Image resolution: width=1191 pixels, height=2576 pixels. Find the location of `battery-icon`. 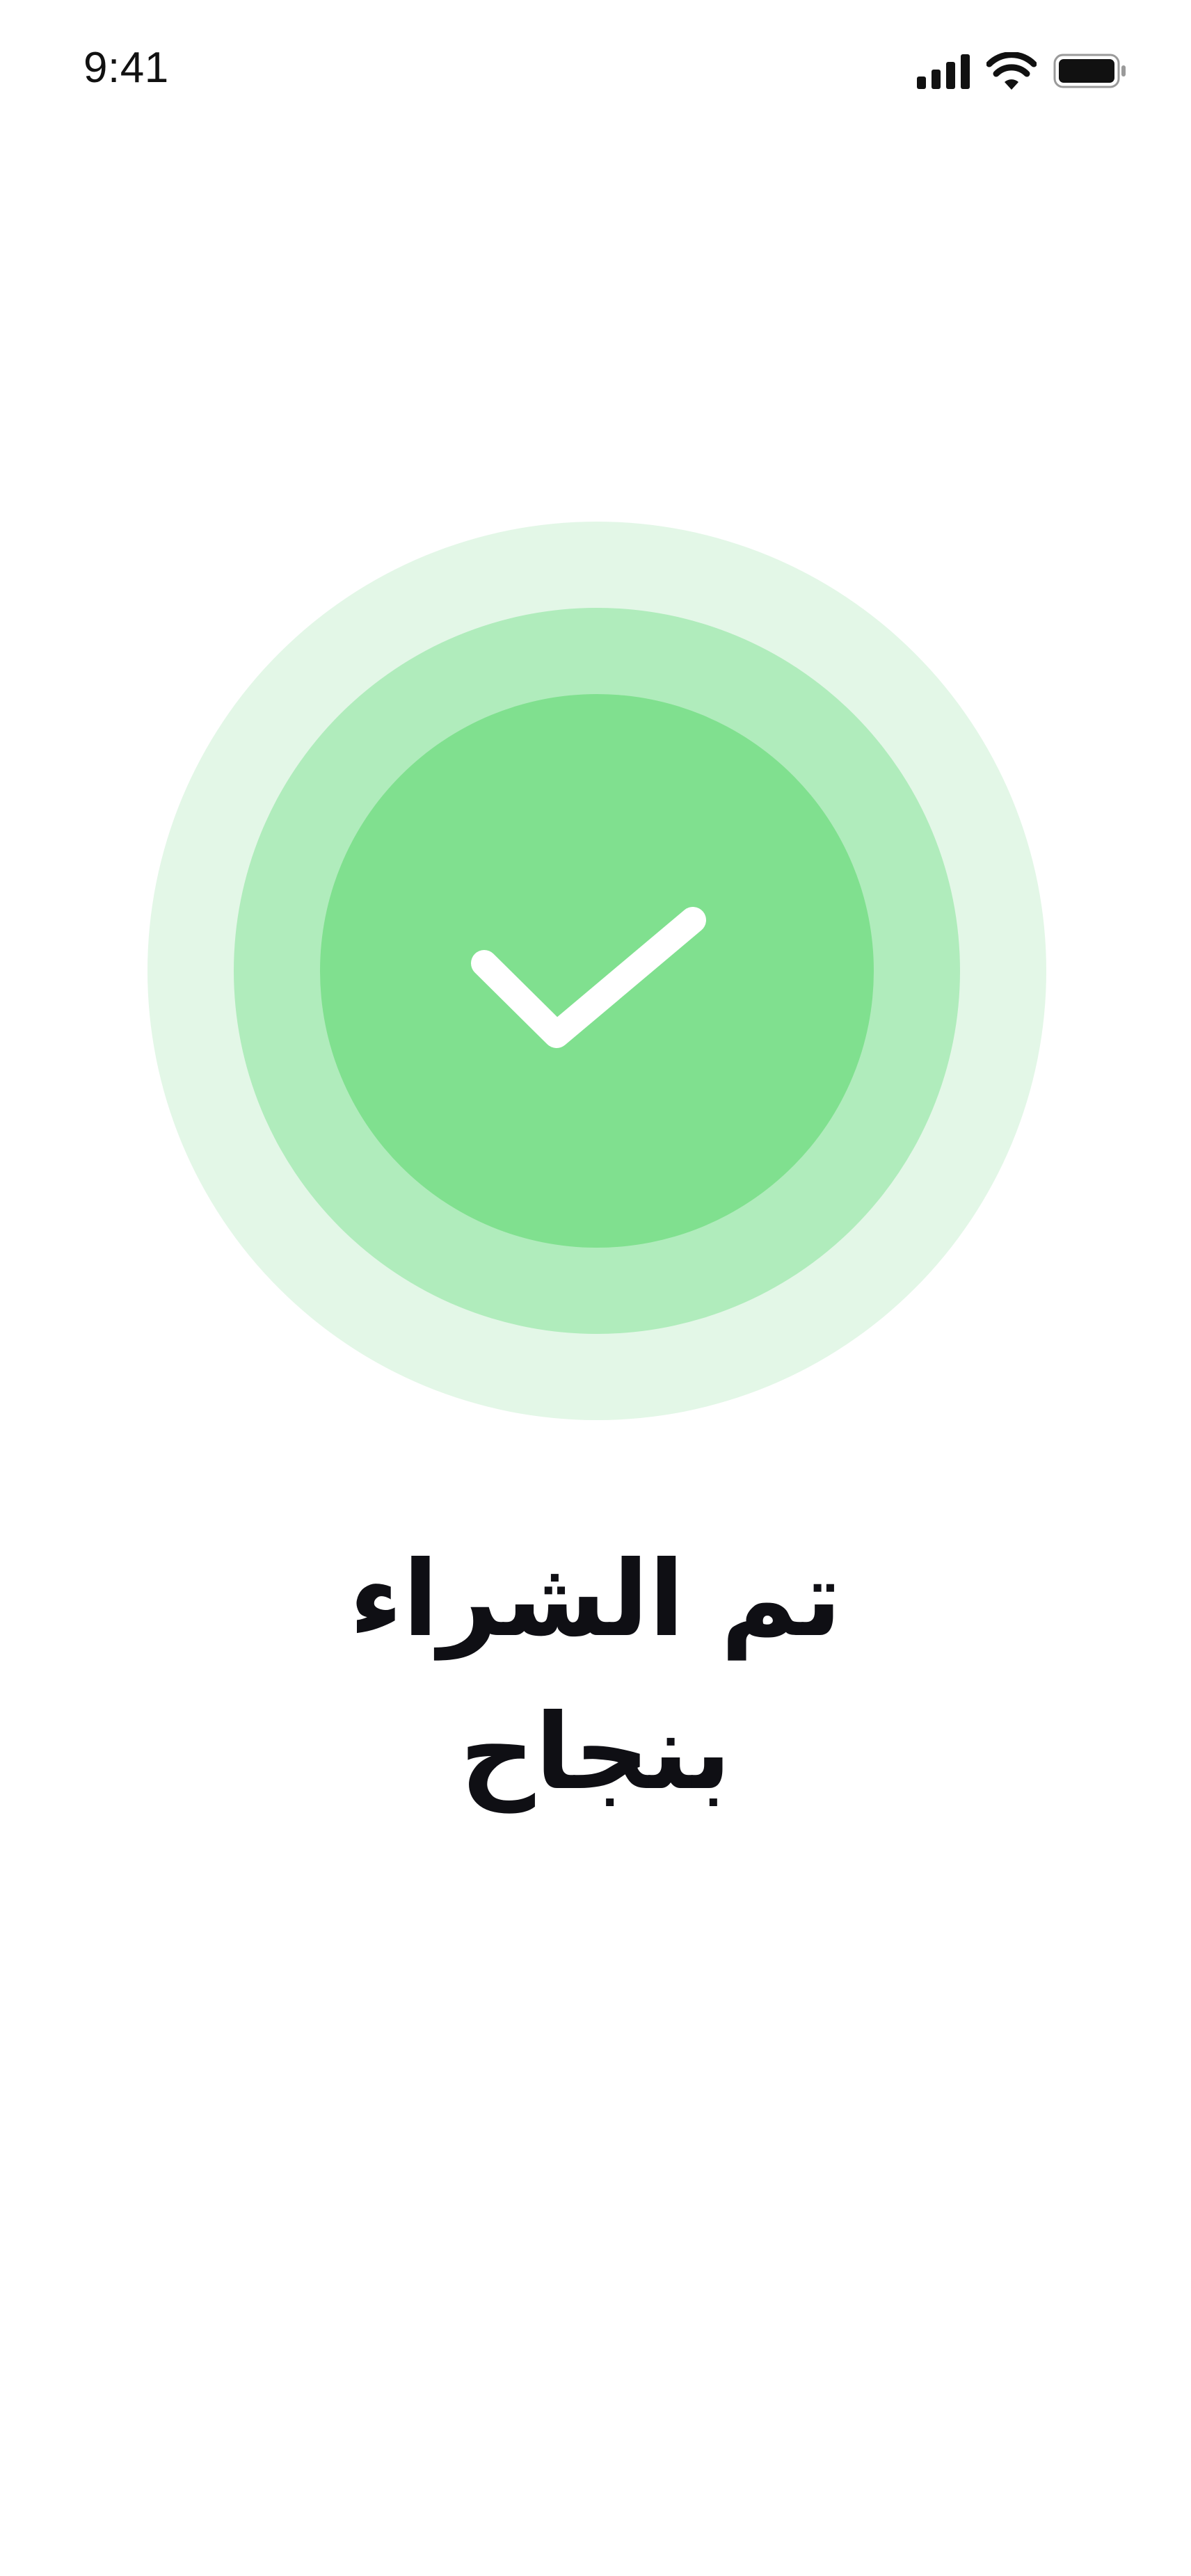

battery-icon is located at coordinates (1090, 71).